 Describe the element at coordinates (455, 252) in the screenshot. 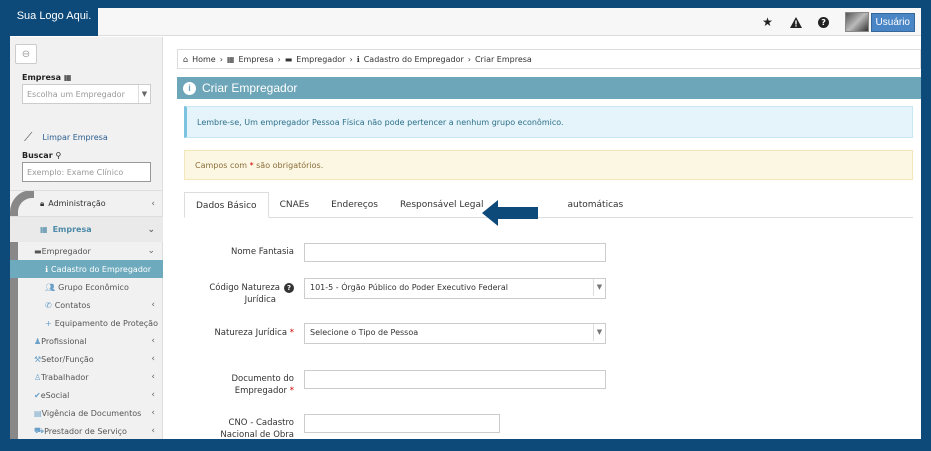

I see `nome-fantasia-input` at that location.